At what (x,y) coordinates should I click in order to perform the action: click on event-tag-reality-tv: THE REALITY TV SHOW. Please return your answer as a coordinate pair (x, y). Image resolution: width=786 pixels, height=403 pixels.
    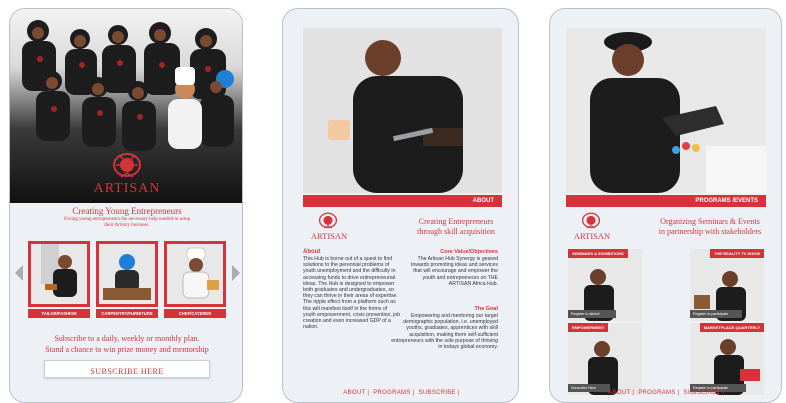
    Looking at the image, I should click on (737, 253).